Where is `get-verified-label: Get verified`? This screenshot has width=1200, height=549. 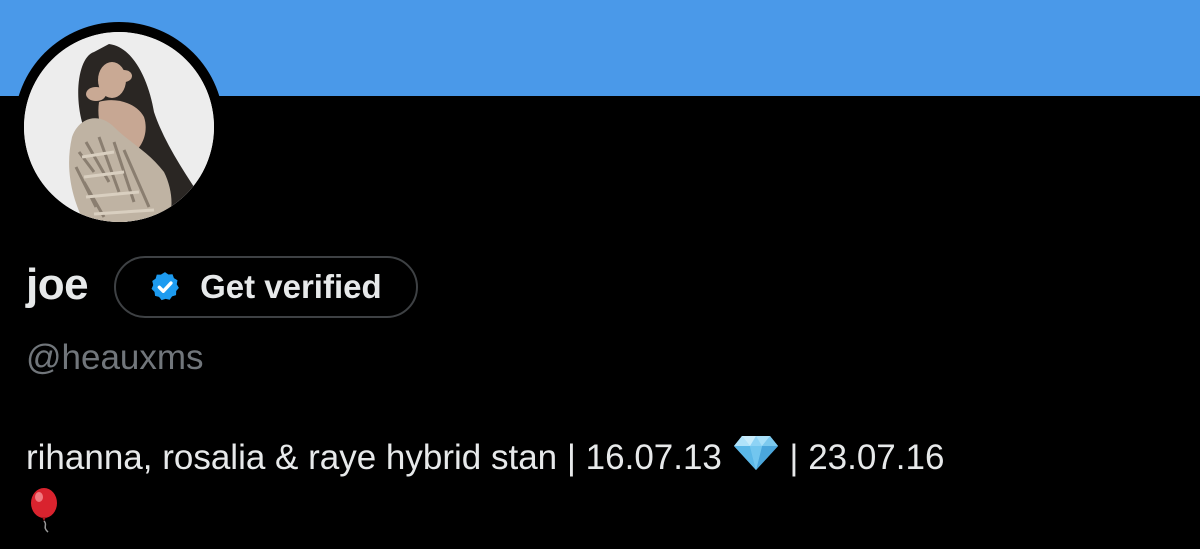 get-verified-label: Get verified is located at coordinates (291, 286).